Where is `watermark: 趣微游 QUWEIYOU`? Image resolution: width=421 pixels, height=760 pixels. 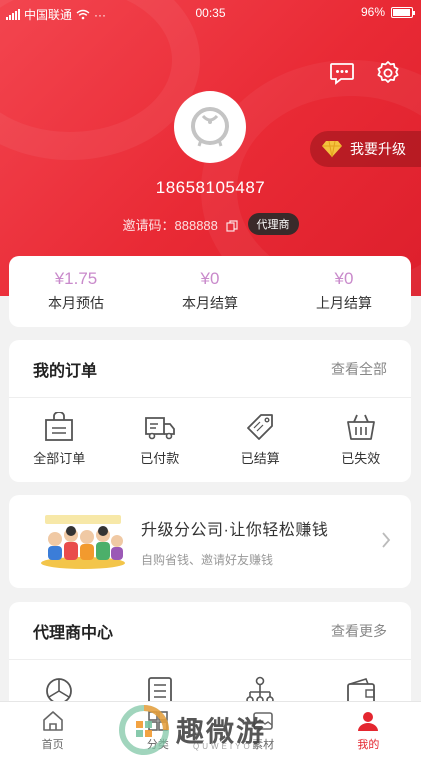 watermark: 趣微游 QUWEIYOU is located at coordinates (192, 730).